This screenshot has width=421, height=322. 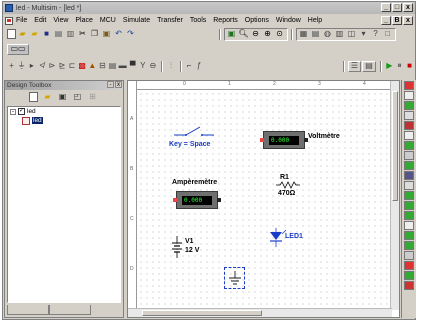 What do you see at coordinates (77, 97) in the screenshot?
I see `sheet-properties-icon: ◰` at bounding box center [77, 97].